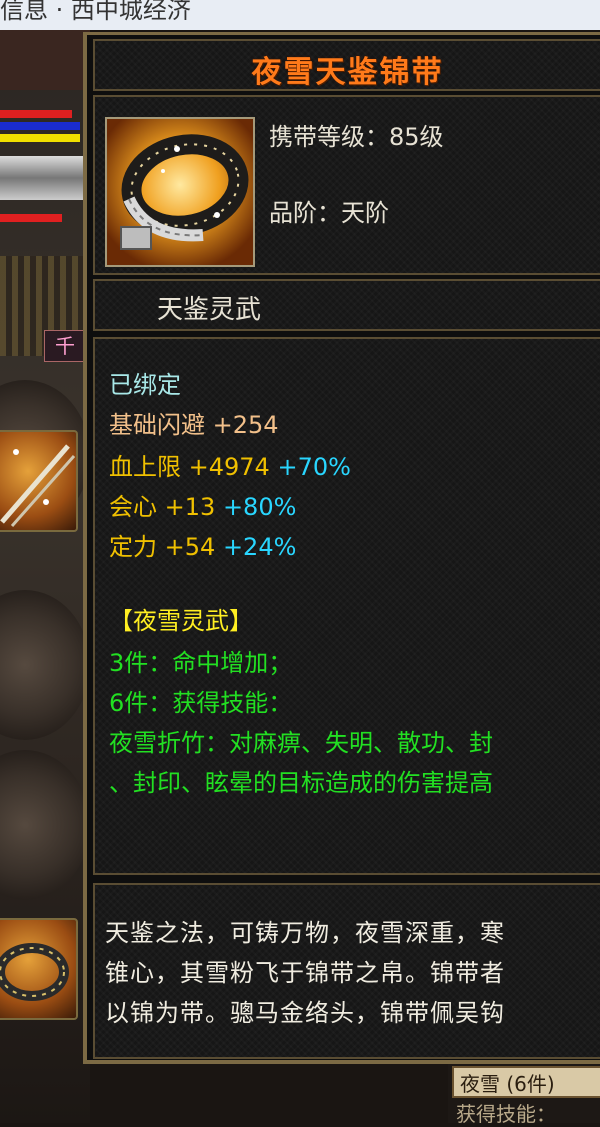  Describe the element at coordinates (201, 703) in the screenshot. I see `set-bonus-line: 6件：获得技能：` at that location.